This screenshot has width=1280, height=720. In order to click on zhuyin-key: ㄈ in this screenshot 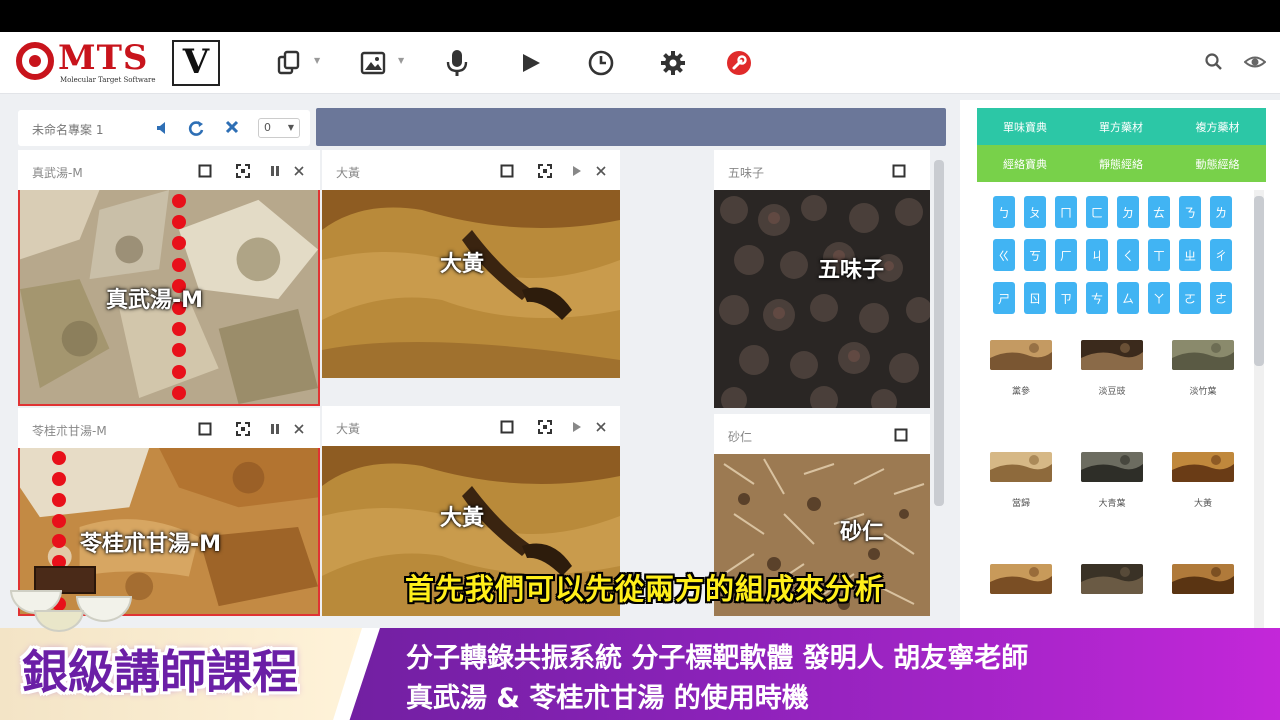, I will do `click(1097, 212)`.